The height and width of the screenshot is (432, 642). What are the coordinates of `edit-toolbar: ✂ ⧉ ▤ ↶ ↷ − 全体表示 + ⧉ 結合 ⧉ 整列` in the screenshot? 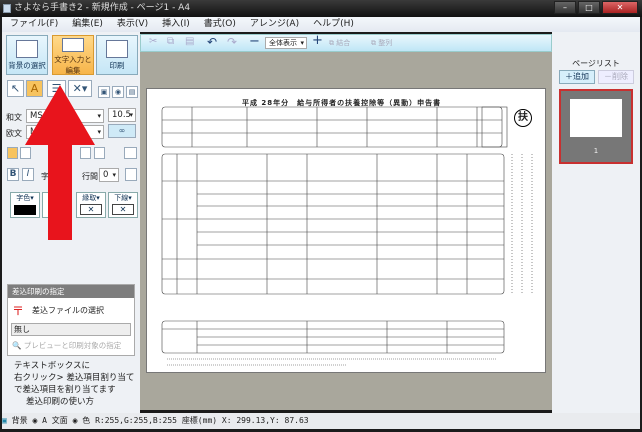 It's located at (346, 42).